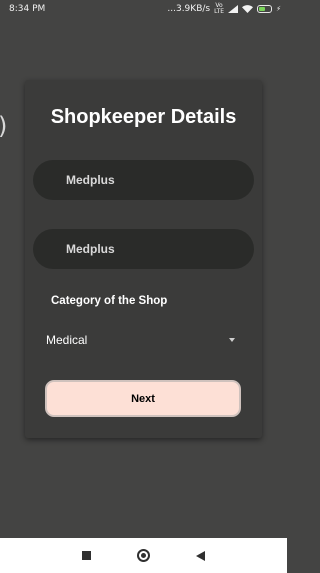 The height and width of the screenshot is (573, 320). Describe the element at coordinates (143, 180) in the screenshot. I see `shop-name-field: Medplus` at that location.